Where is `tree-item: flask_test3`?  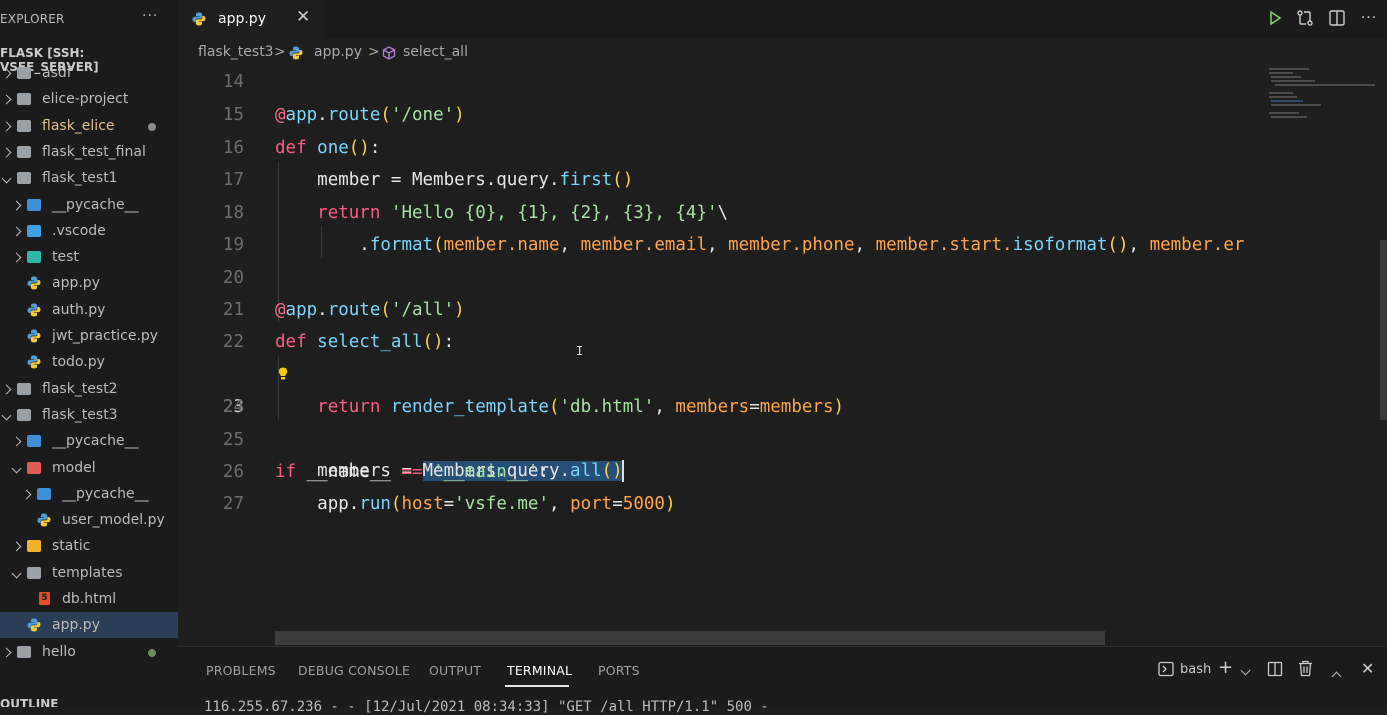
tree-item: flask_test3 is located at coordinates (89, 415).